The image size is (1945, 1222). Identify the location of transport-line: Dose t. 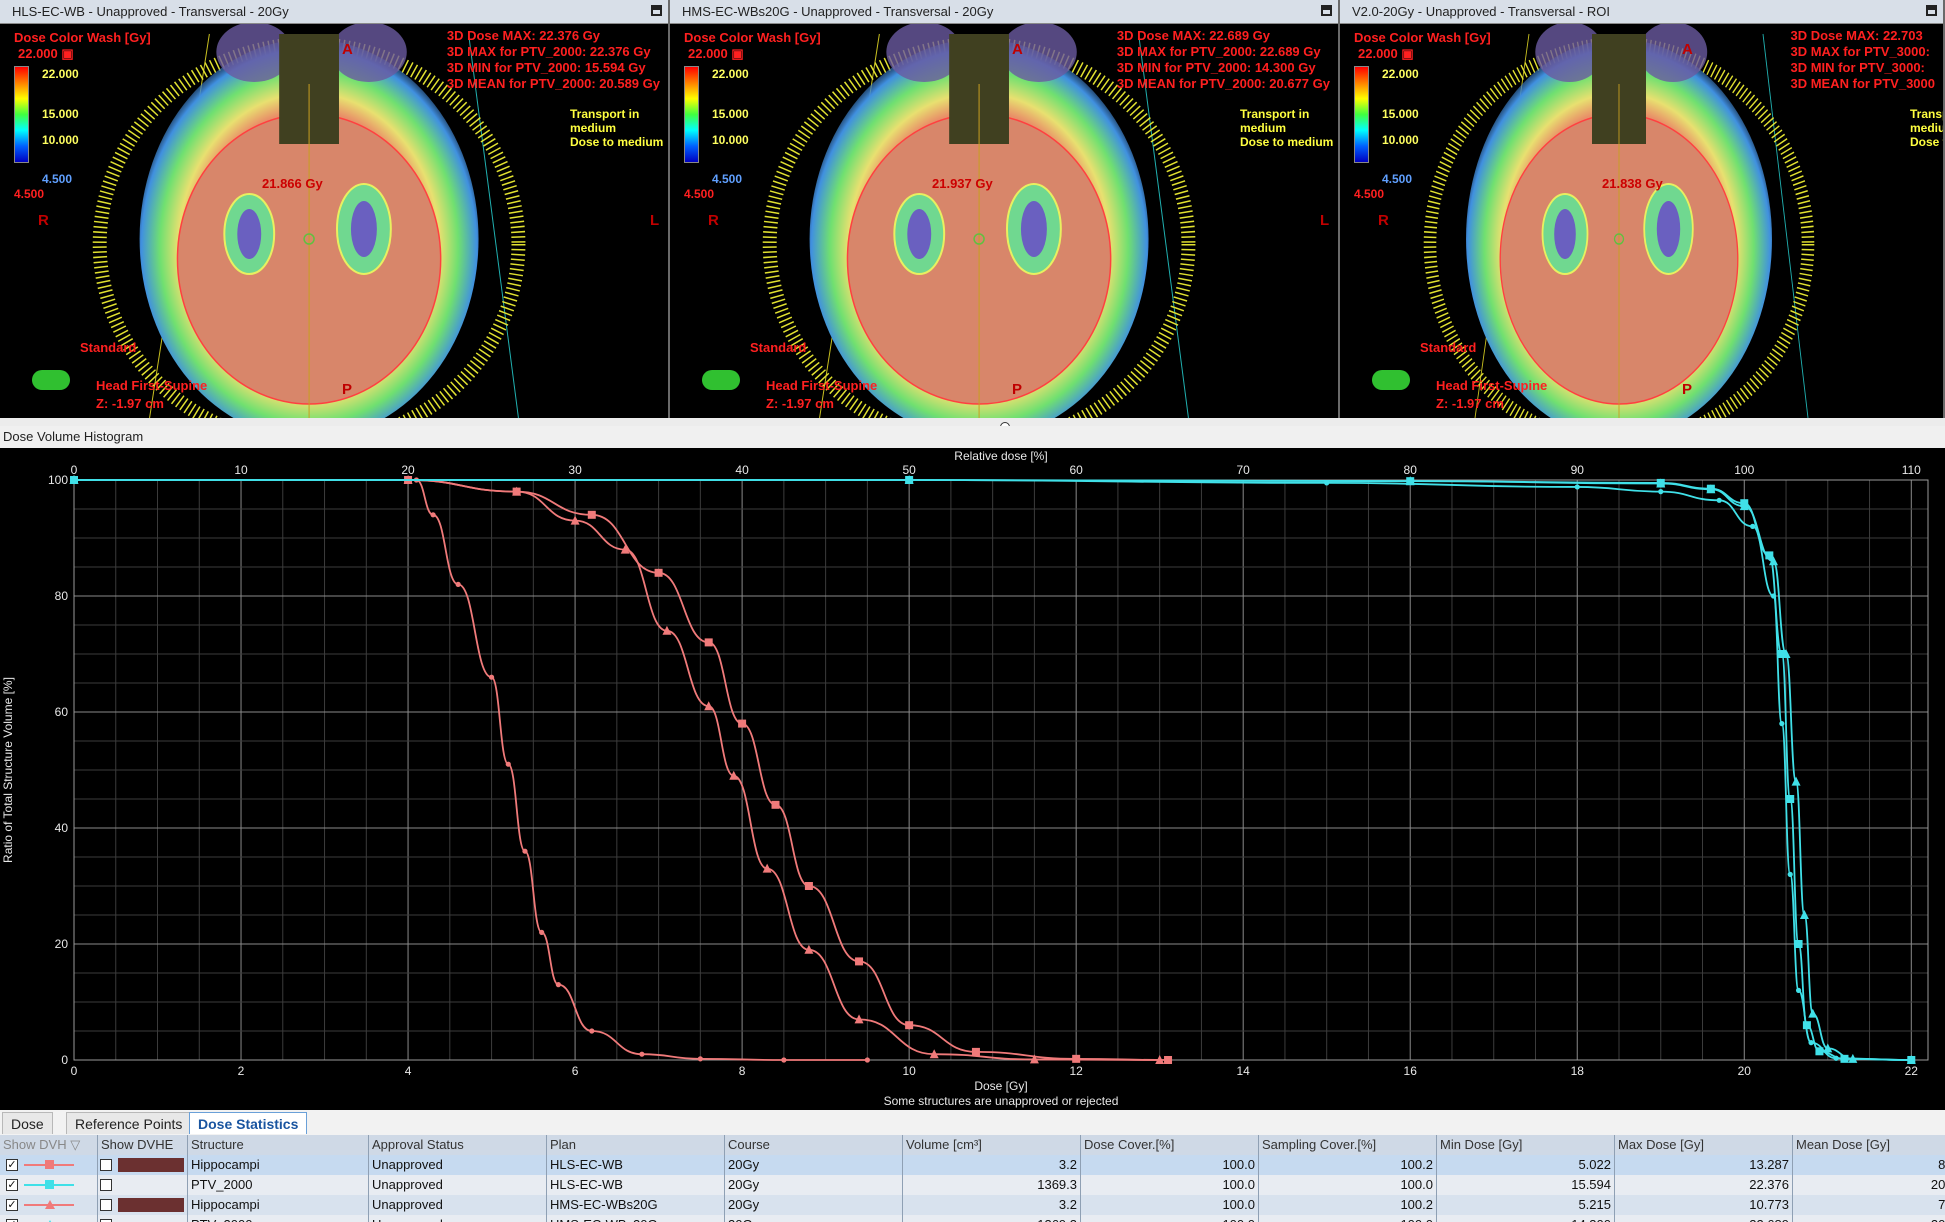
(1927, 142).